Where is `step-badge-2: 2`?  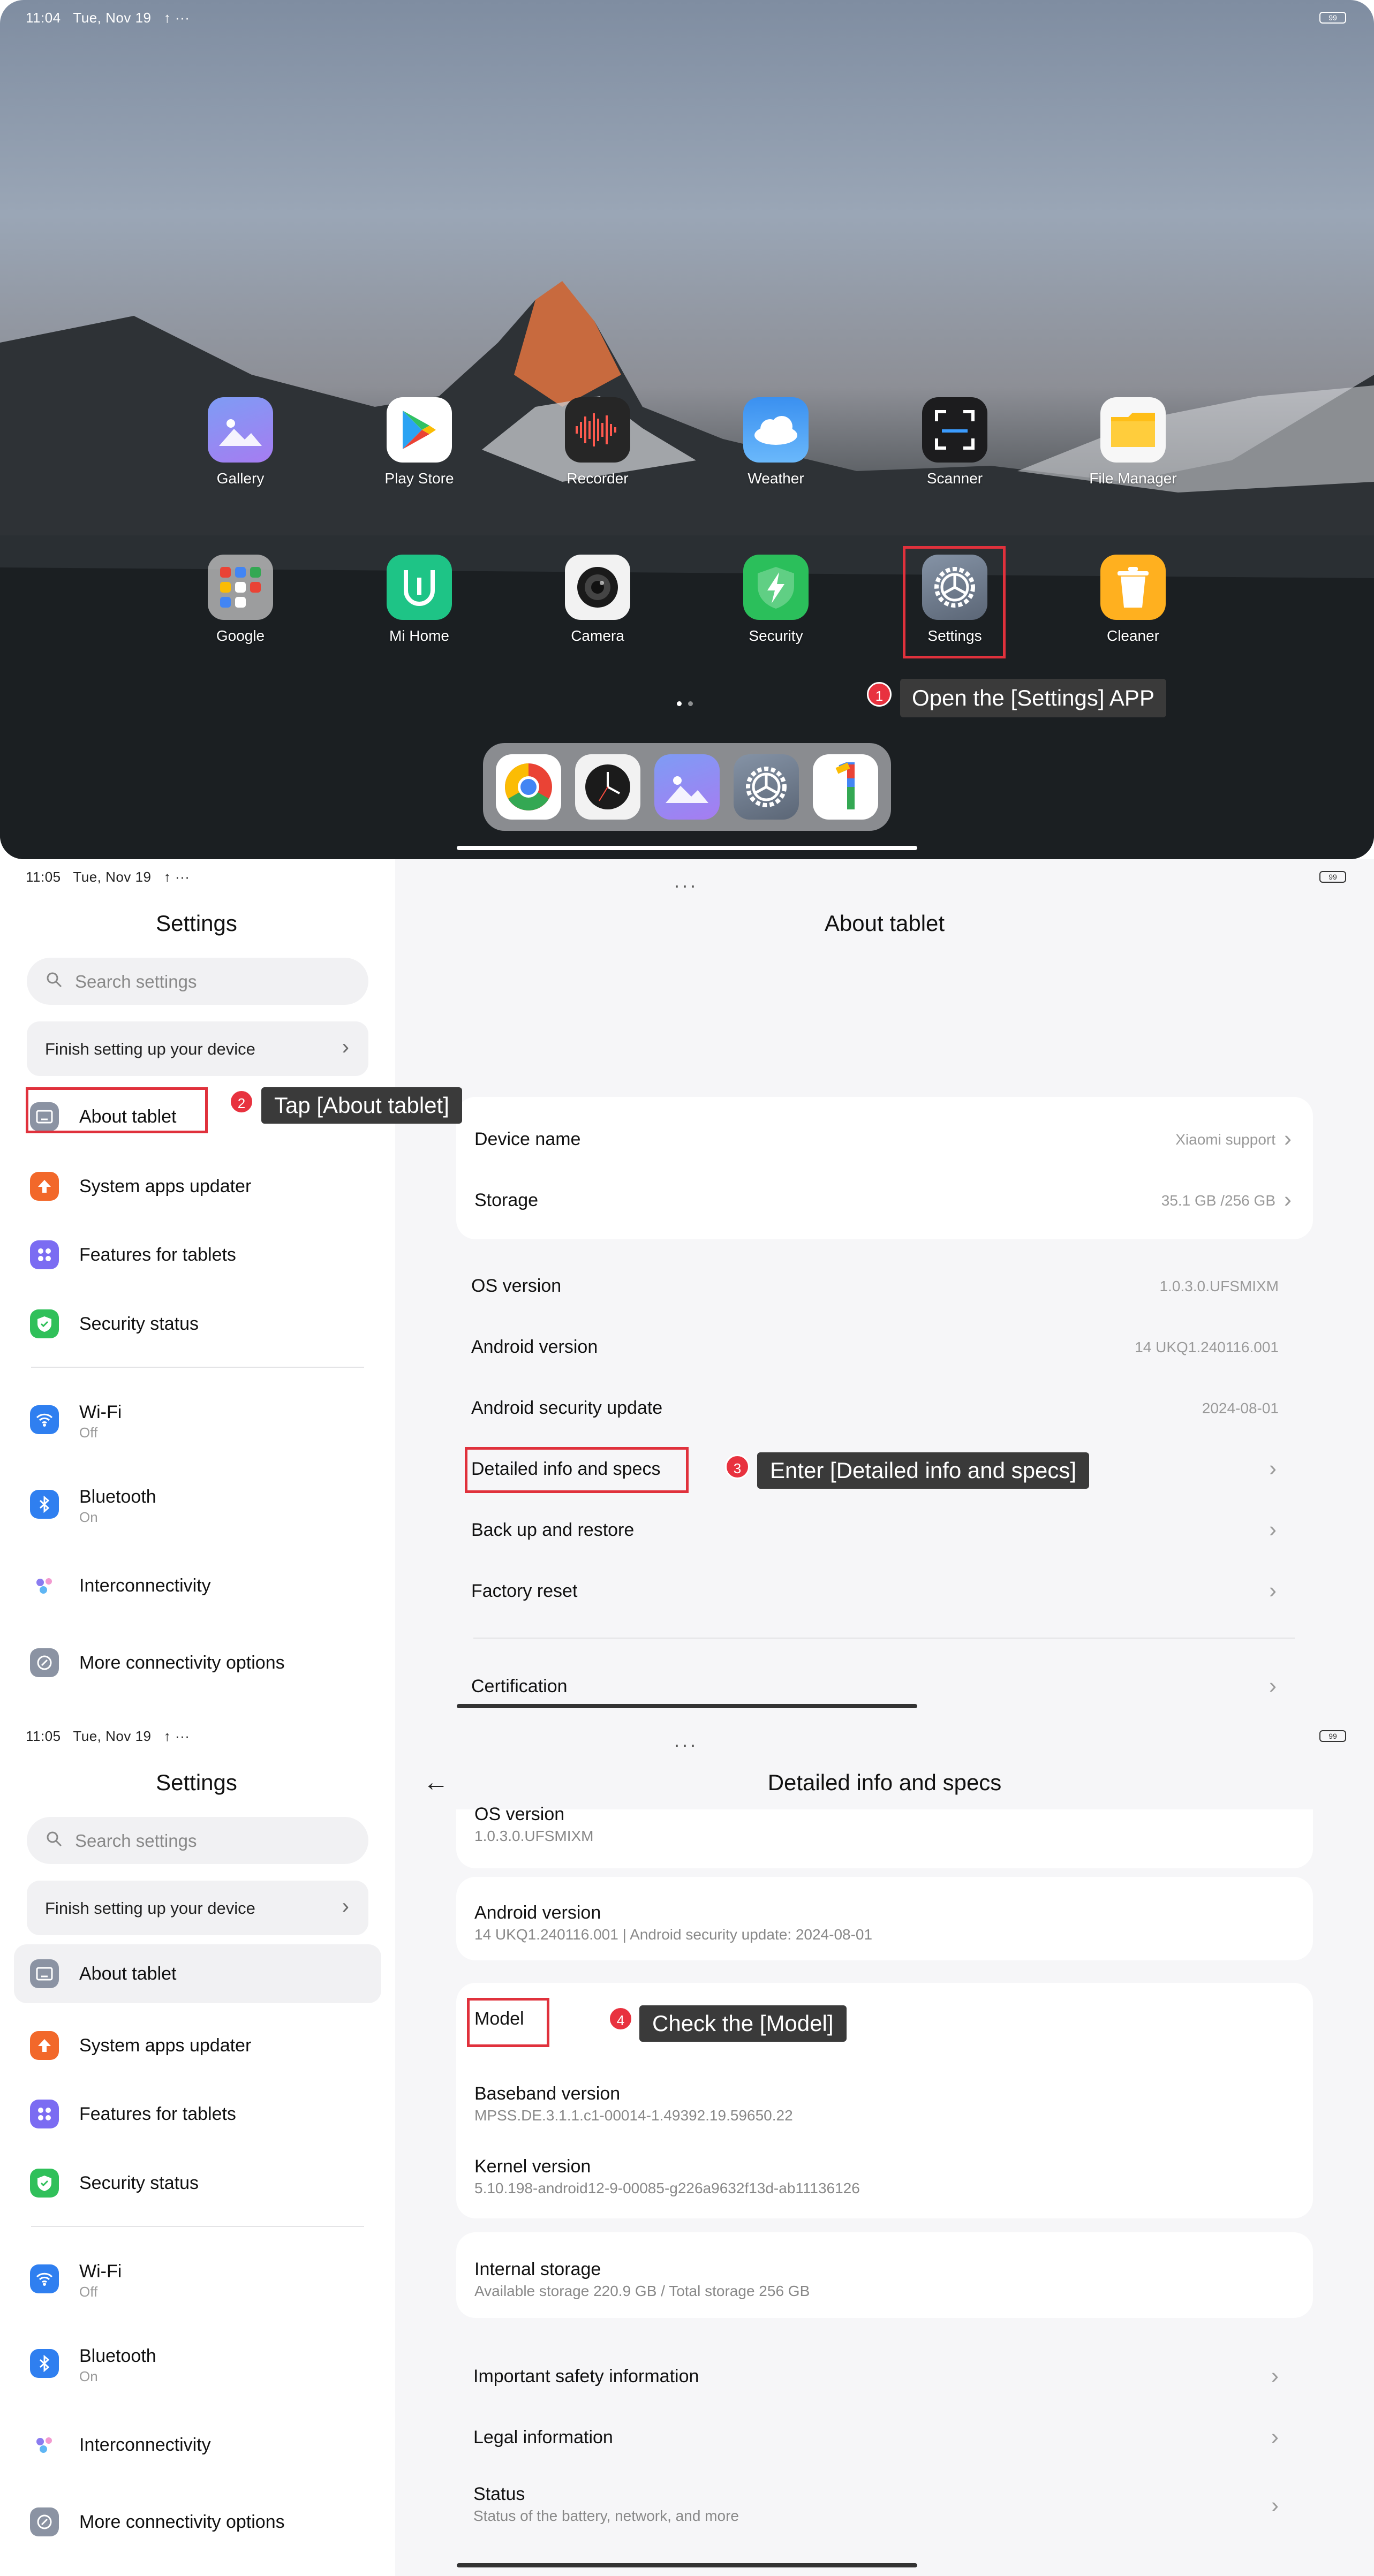 step-badge-2: 2 is located at coordinates (242, 1101).